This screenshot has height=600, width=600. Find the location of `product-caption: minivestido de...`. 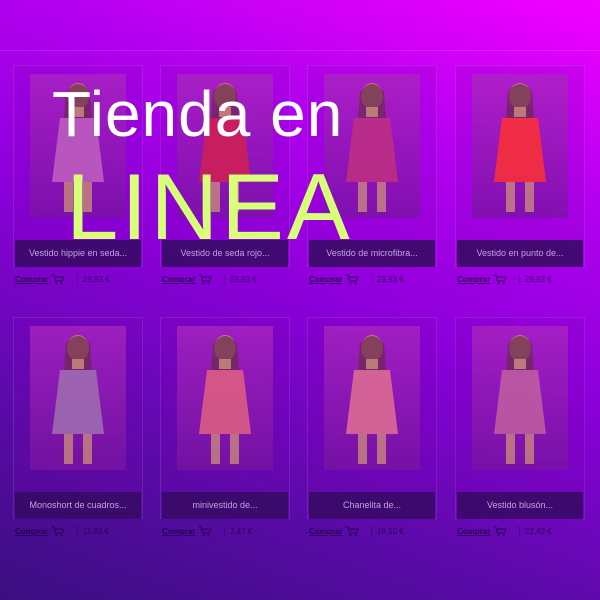

product-caption: minivestido de... is located at coordinates (225, 505).